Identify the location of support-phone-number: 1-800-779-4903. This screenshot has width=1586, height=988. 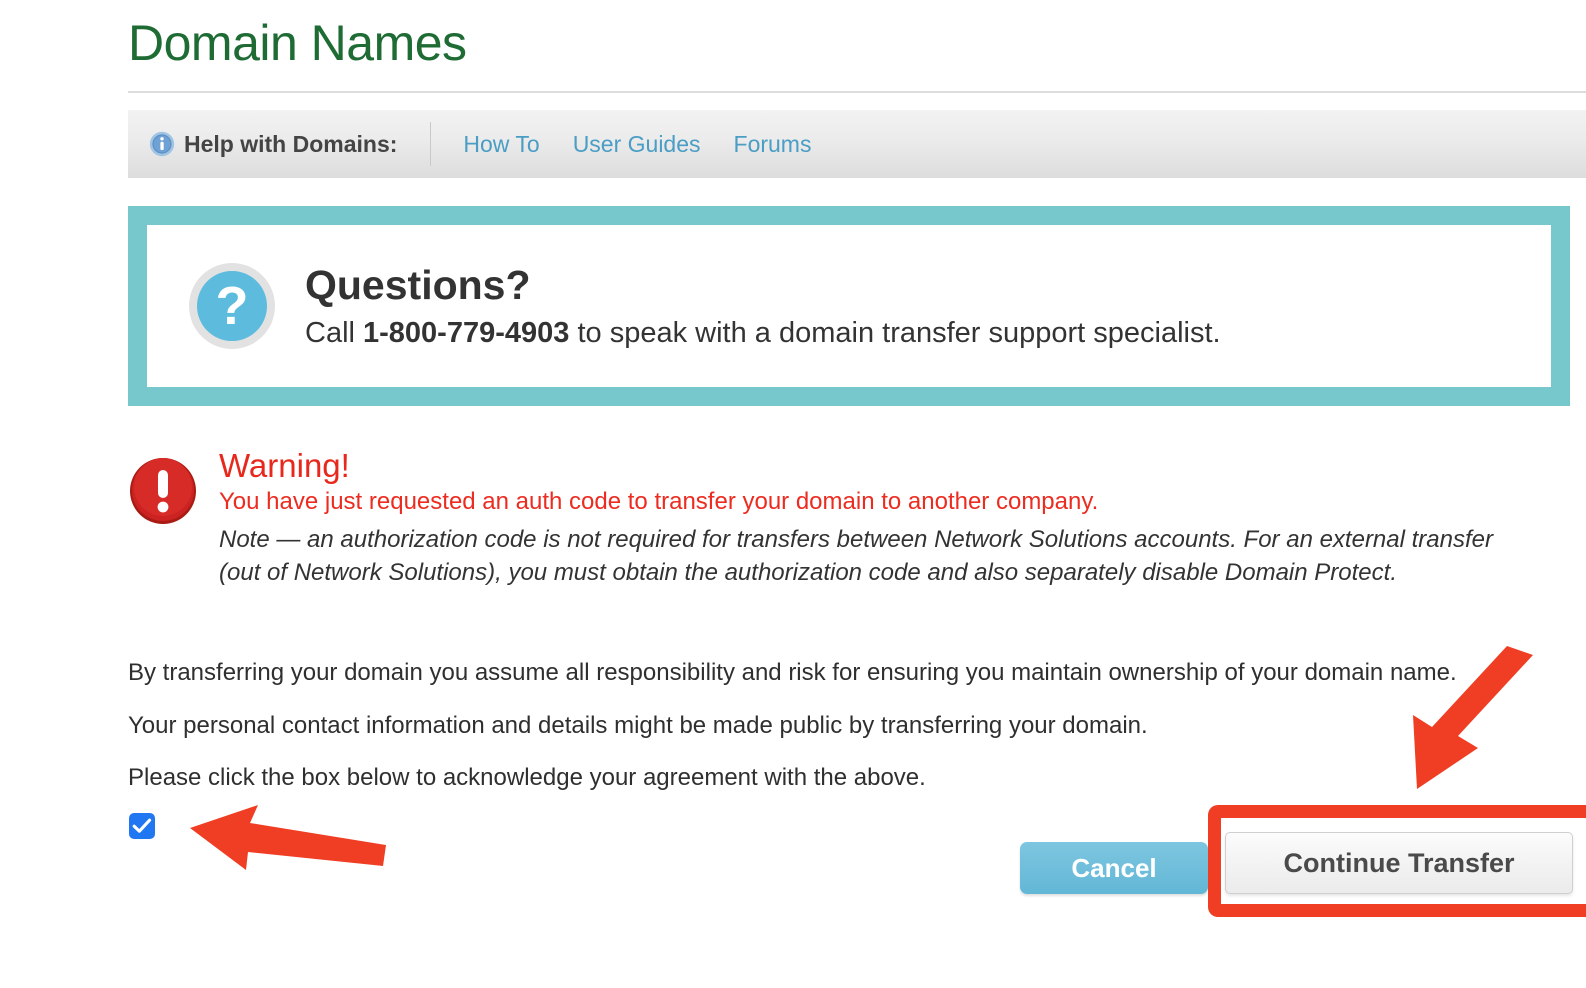
(466, 332).